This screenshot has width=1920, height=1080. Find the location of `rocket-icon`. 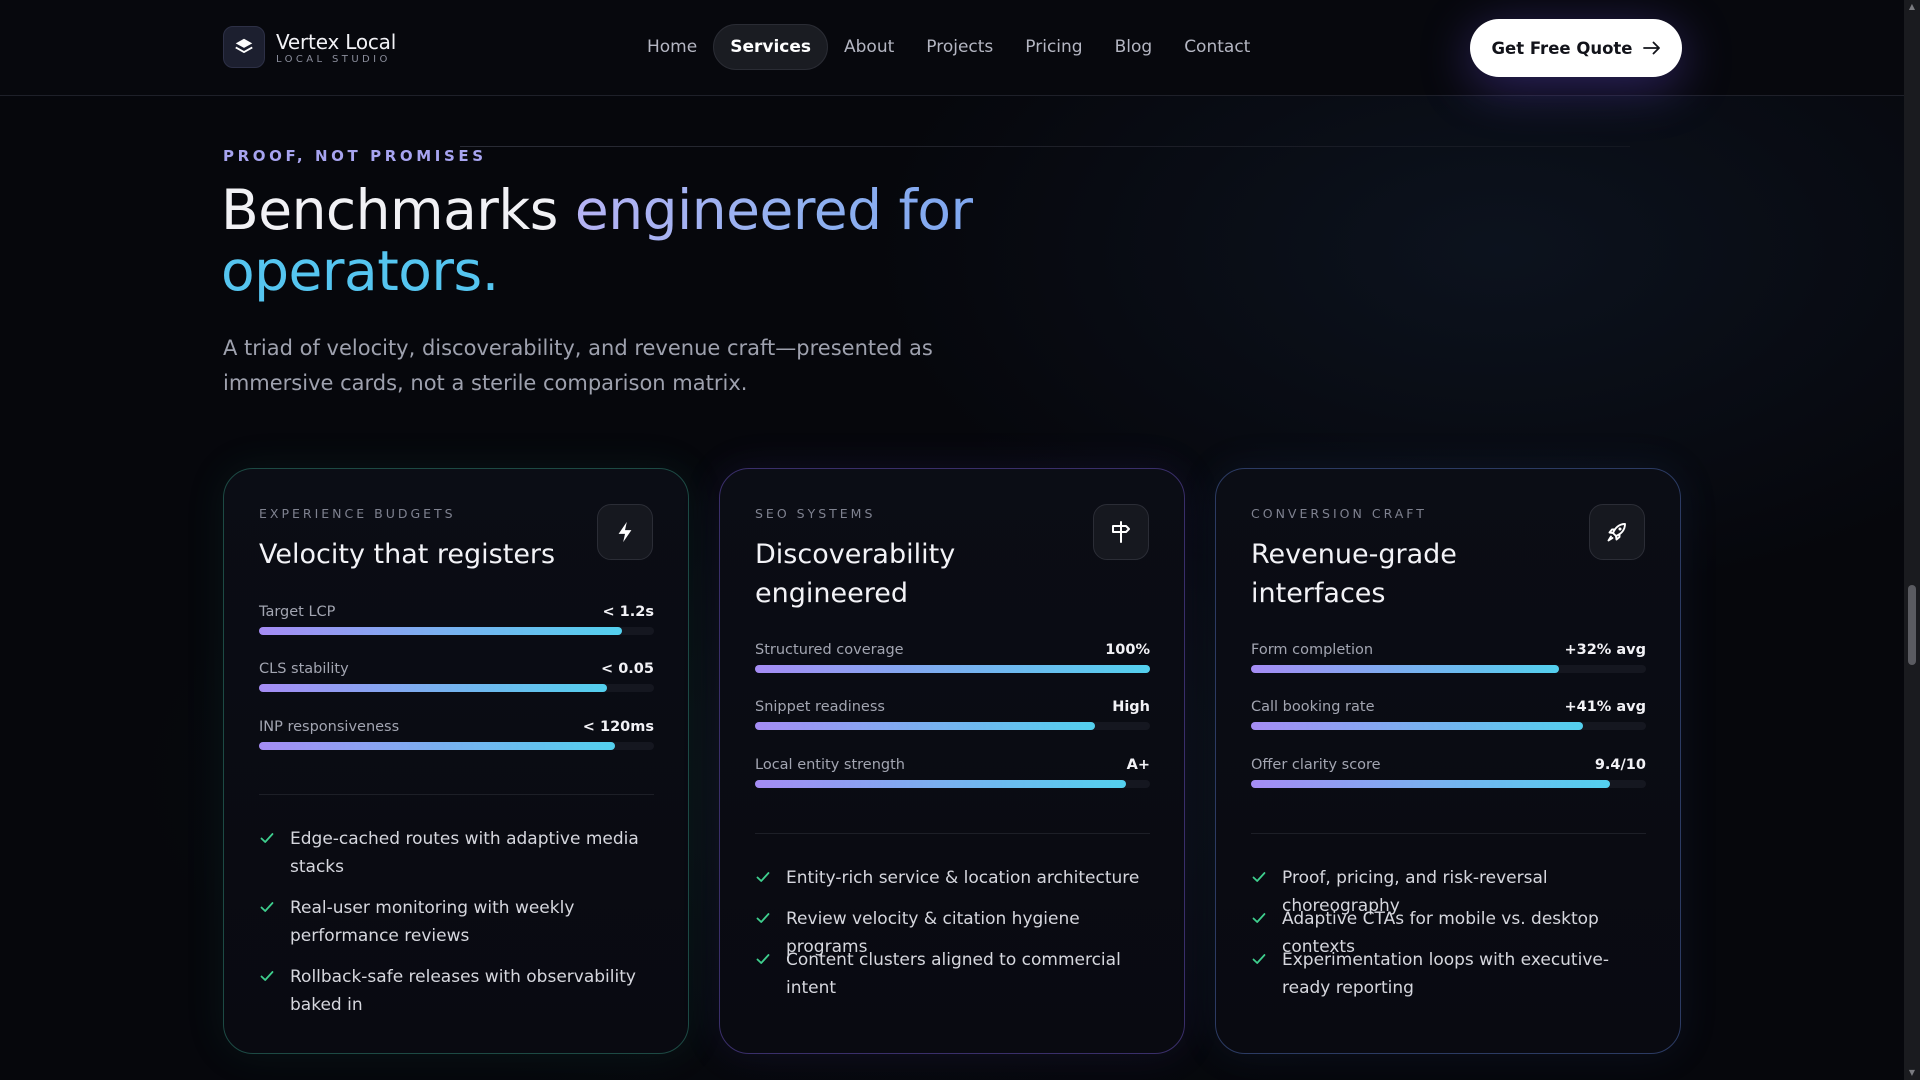

rocket-icon is located at coordinates (1616, 532).